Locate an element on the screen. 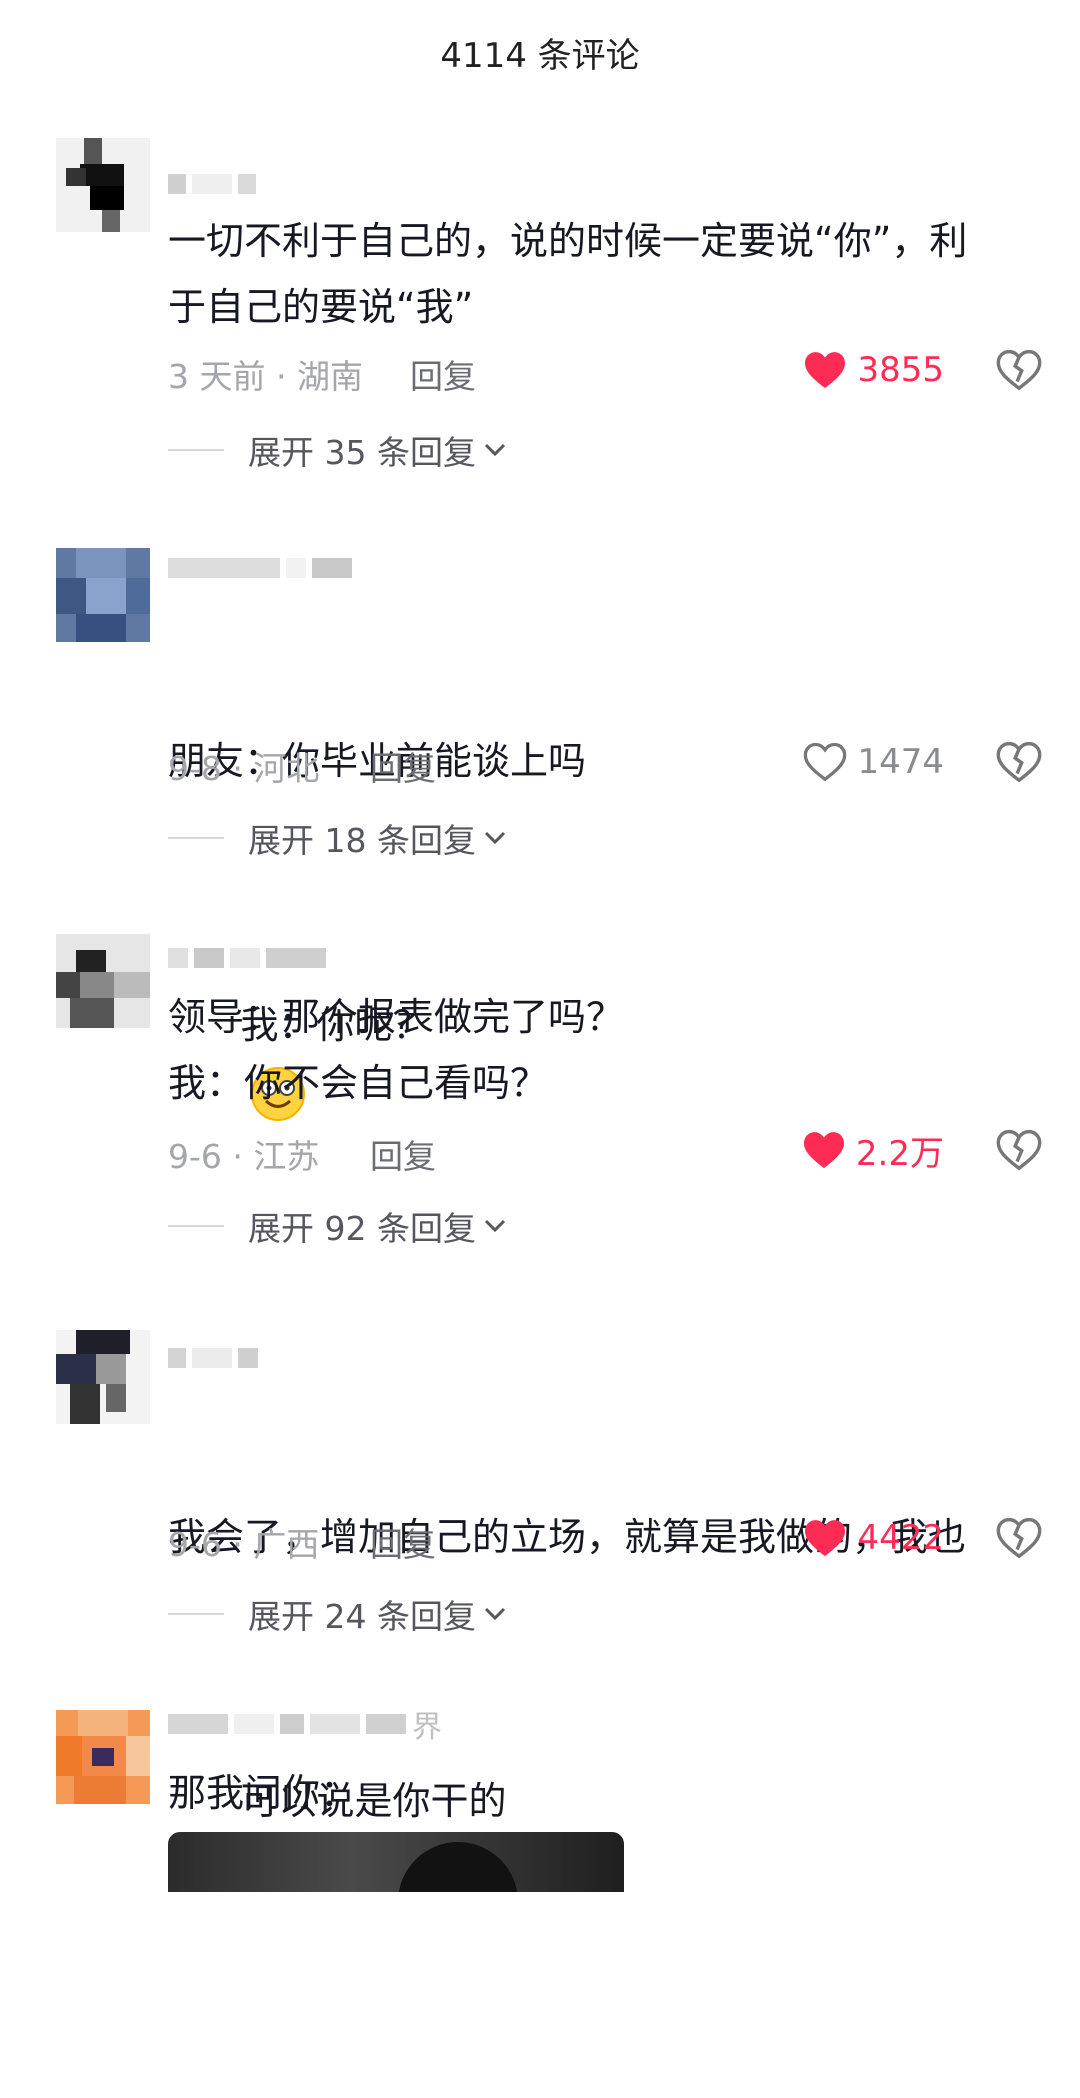 This screenshot has width=1080, height=2098. expand-replies-button: 展开 35 条回复 is located at coordinates (337, 450).